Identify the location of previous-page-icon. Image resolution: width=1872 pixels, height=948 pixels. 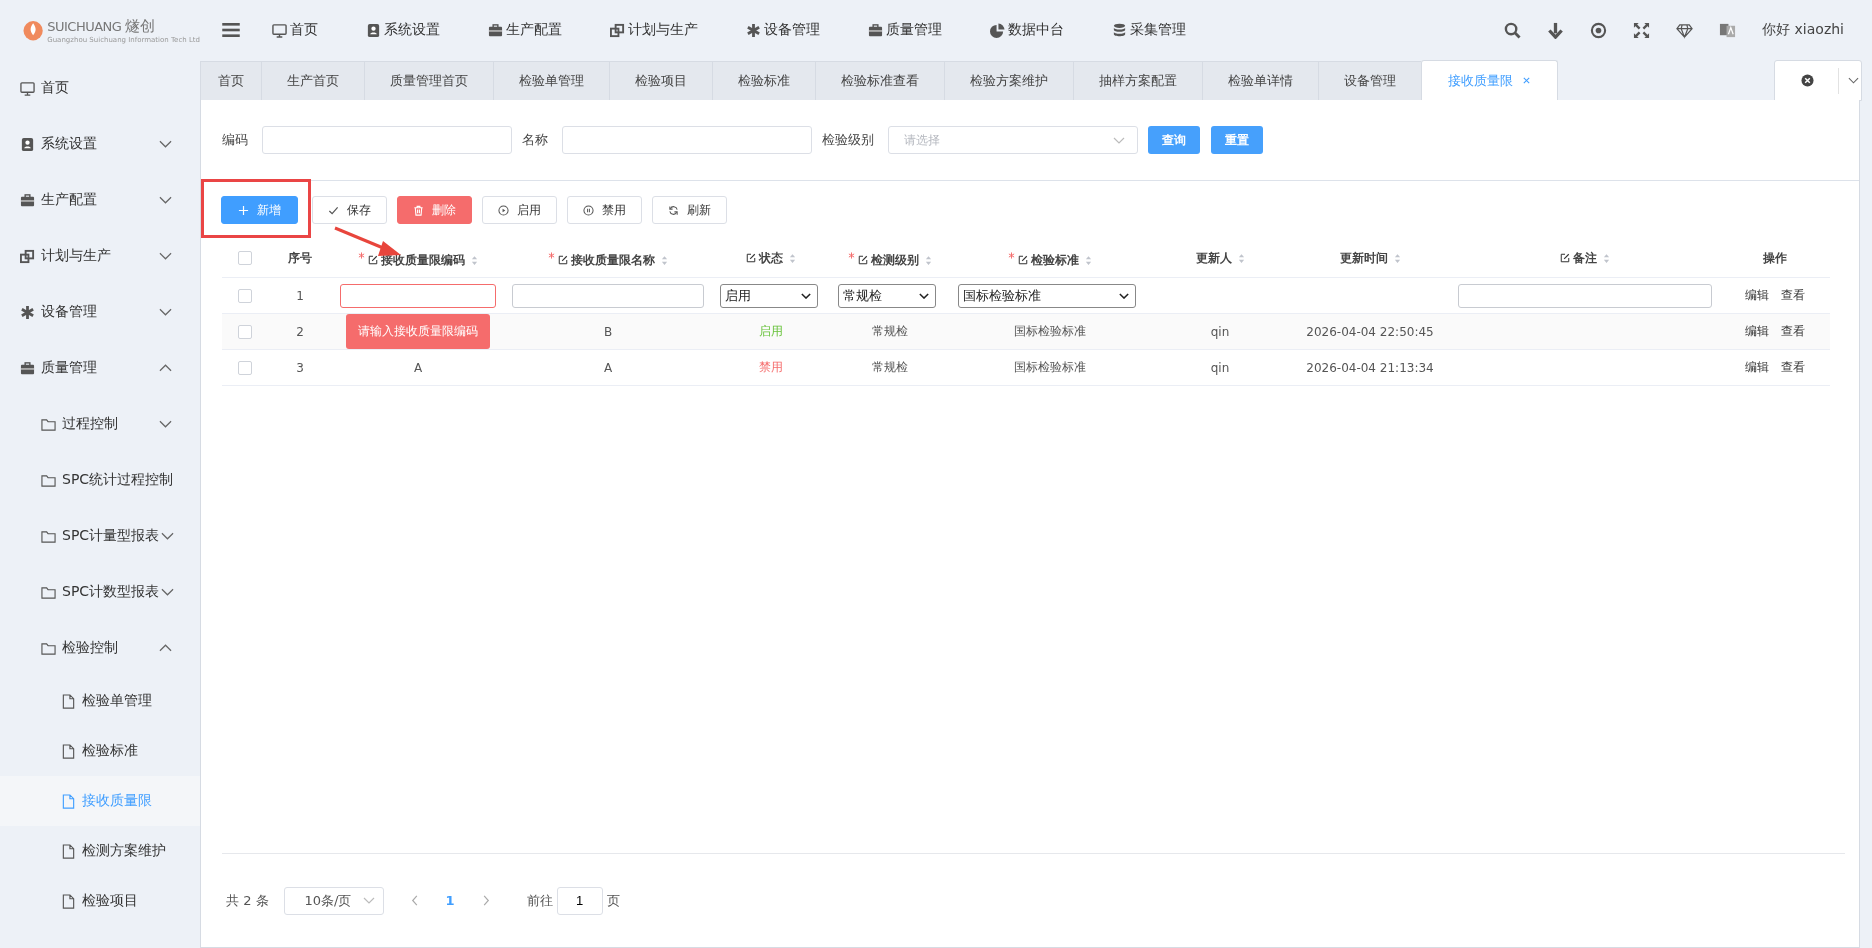
(414, 900).